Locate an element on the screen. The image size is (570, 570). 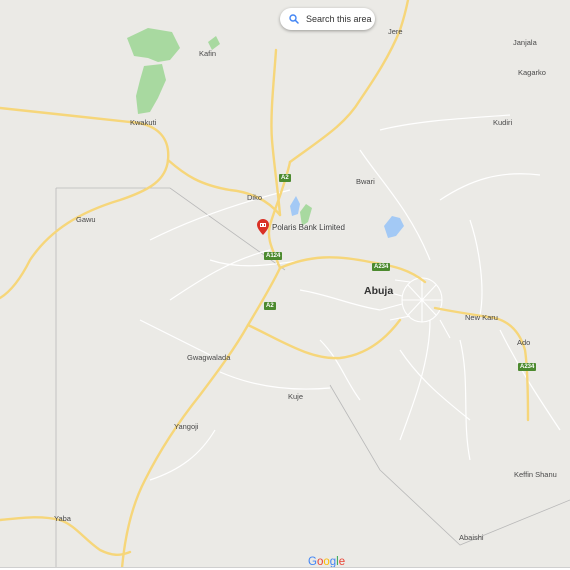
place-label-kwakuti: Kwakuti is located at coordinates (143, 122).